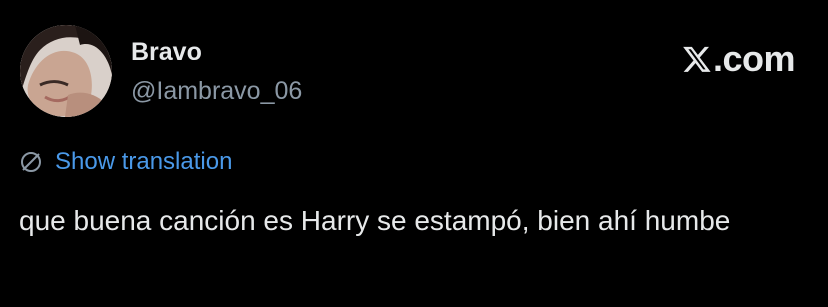 The height and width of the screenshot is (307, 828). I want to click on brand-label: .com, so click(754, 58).